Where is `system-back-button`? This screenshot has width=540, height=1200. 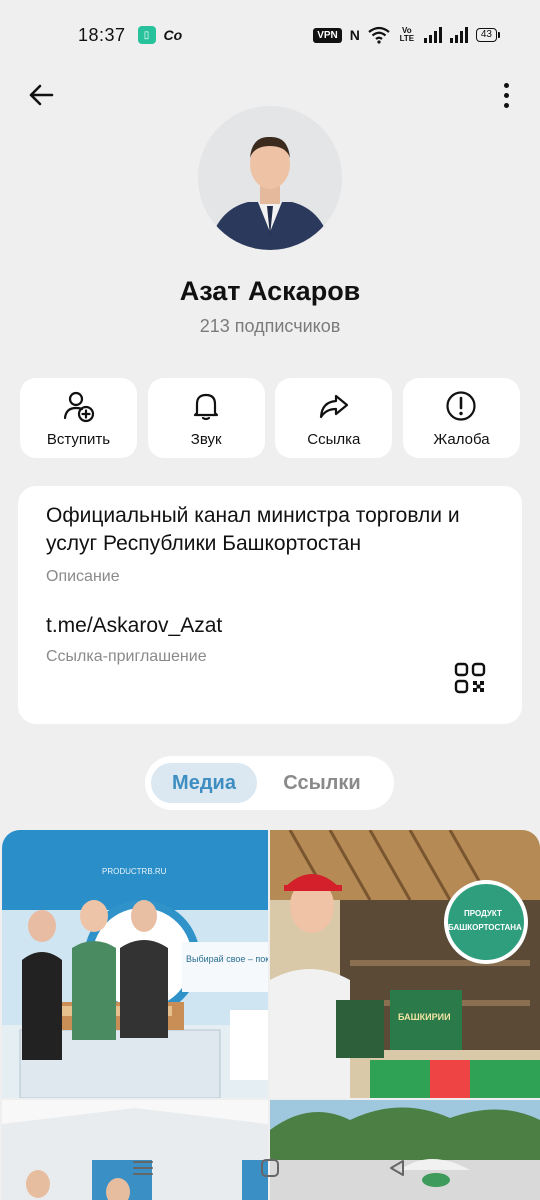 system-back-button is located at coordinates (397, 1168).